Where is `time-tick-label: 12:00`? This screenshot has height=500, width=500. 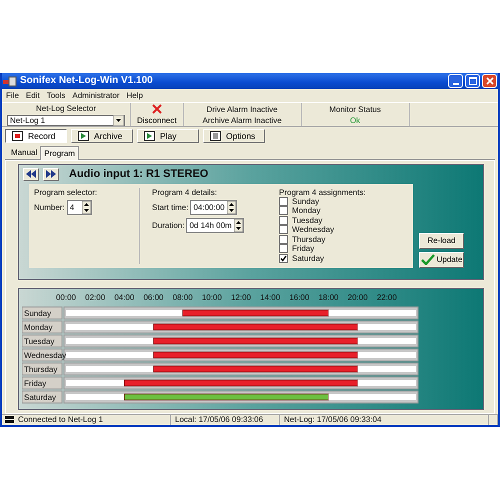 time-tick-label: 12:00 is located at coordinates (241, 297).